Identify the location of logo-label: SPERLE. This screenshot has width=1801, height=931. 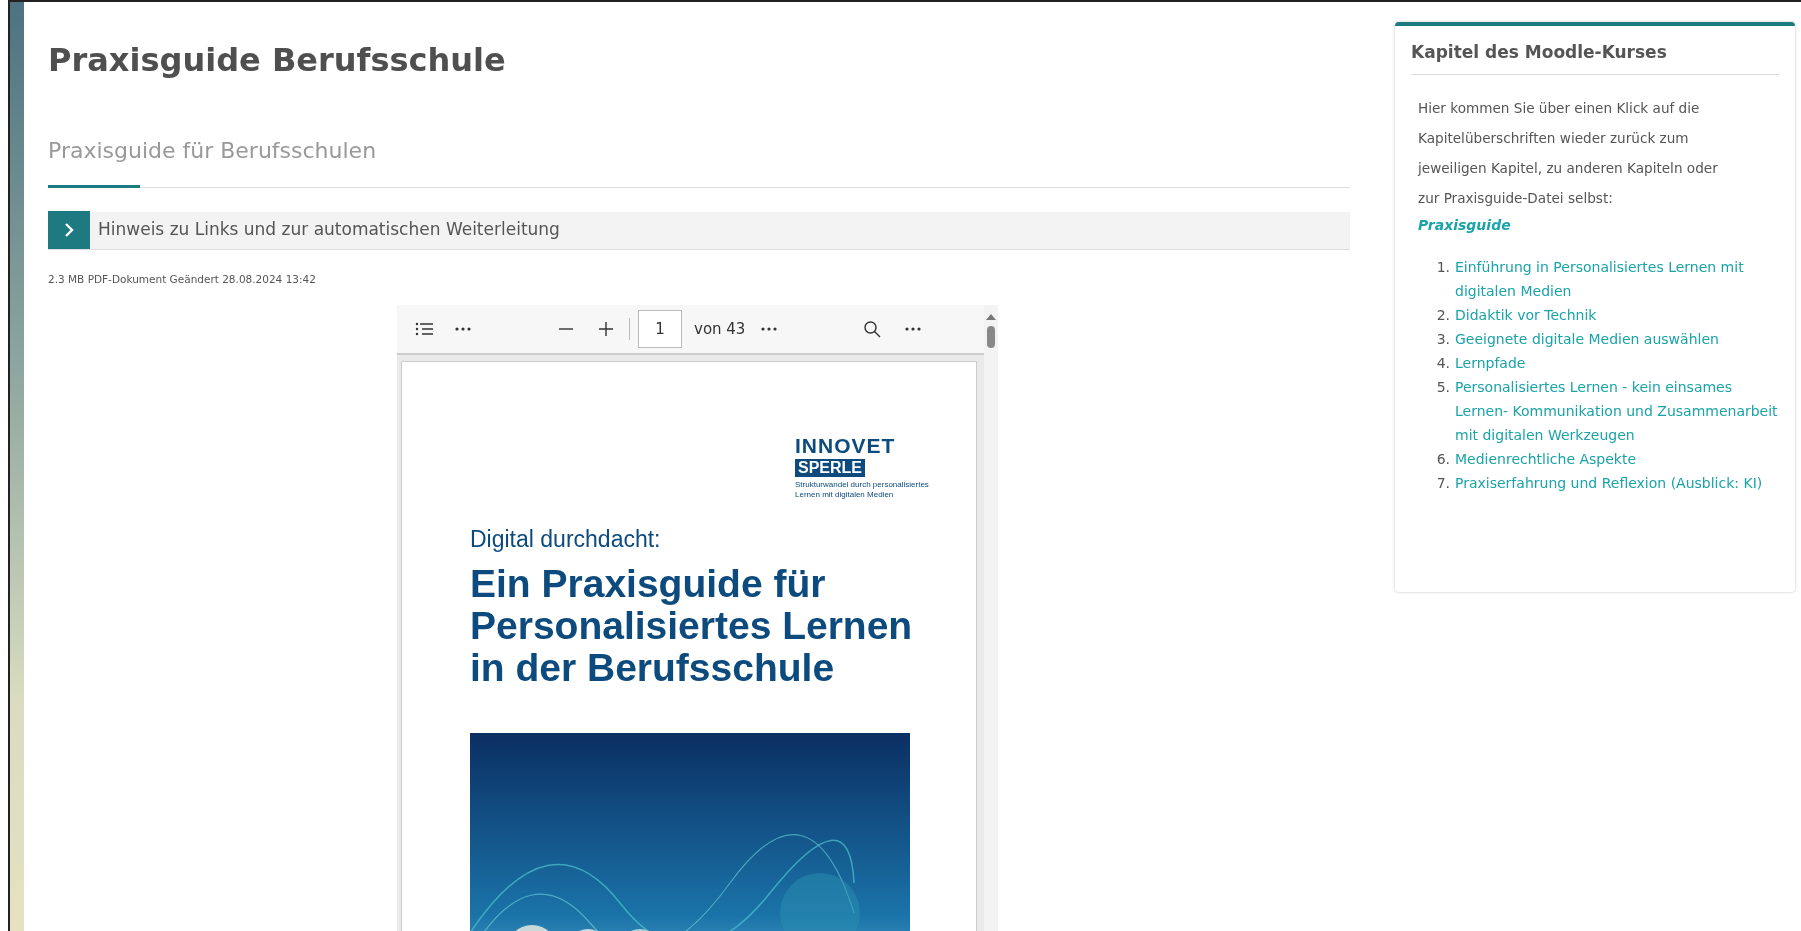
(830, 468).